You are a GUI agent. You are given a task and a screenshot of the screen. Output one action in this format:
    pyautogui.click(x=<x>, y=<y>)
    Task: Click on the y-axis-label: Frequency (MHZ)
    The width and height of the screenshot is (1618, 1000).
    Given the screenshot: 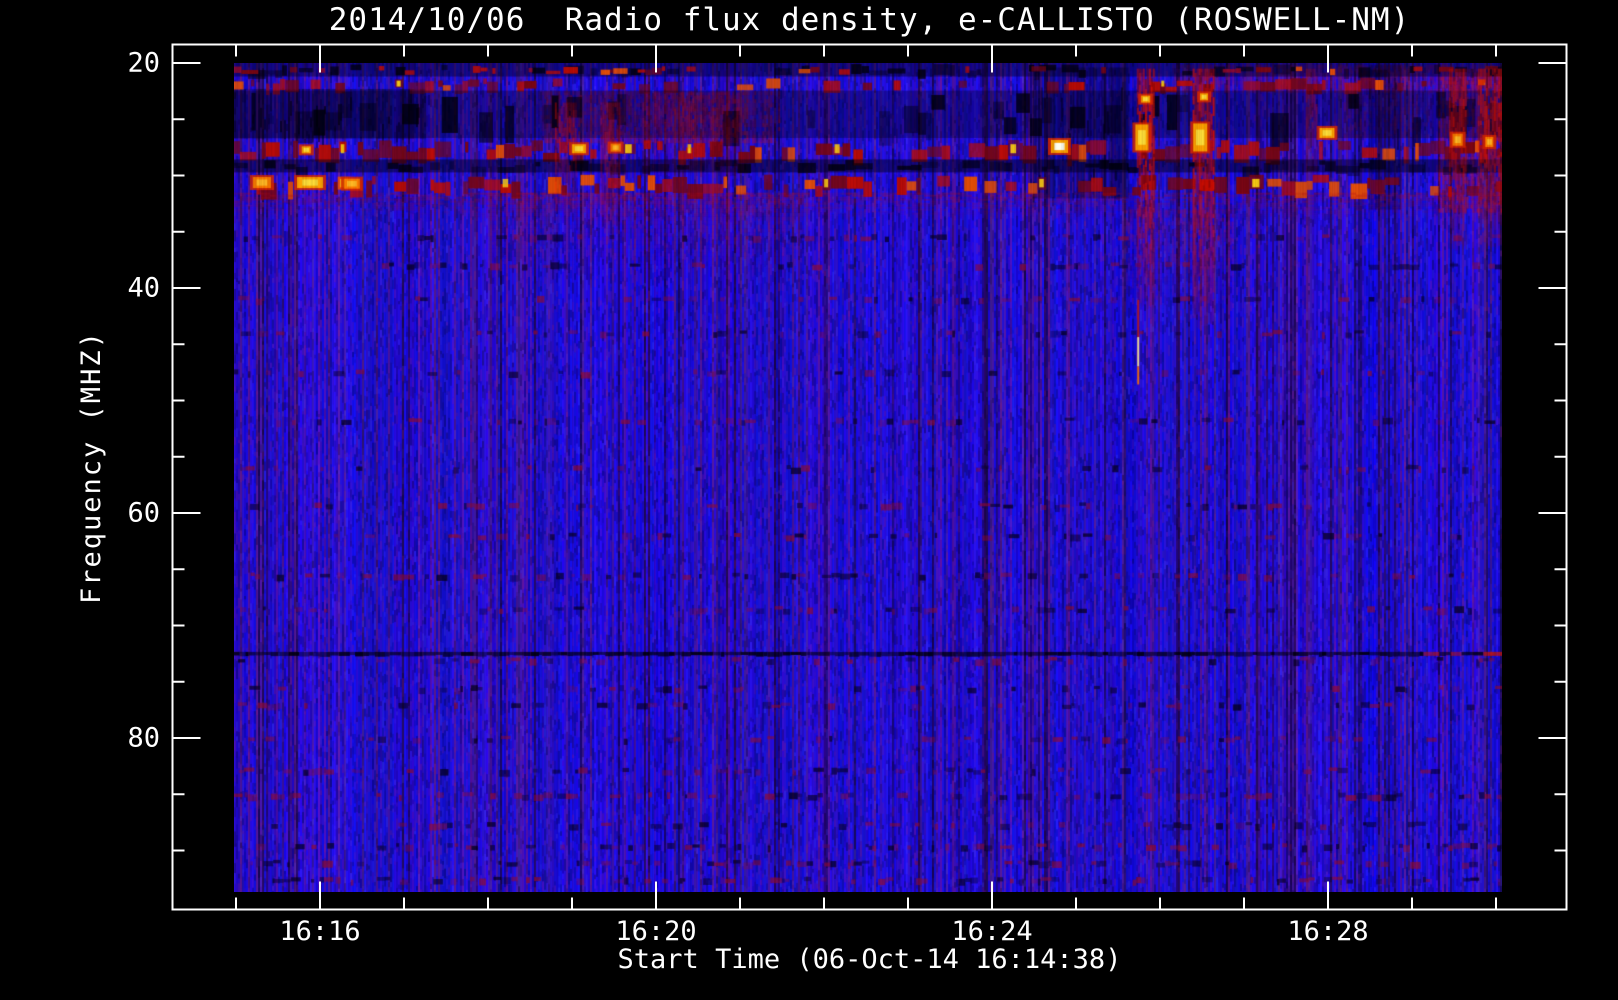 What is the action you would take?
    pyautogui.click(x=91, y=467)
    